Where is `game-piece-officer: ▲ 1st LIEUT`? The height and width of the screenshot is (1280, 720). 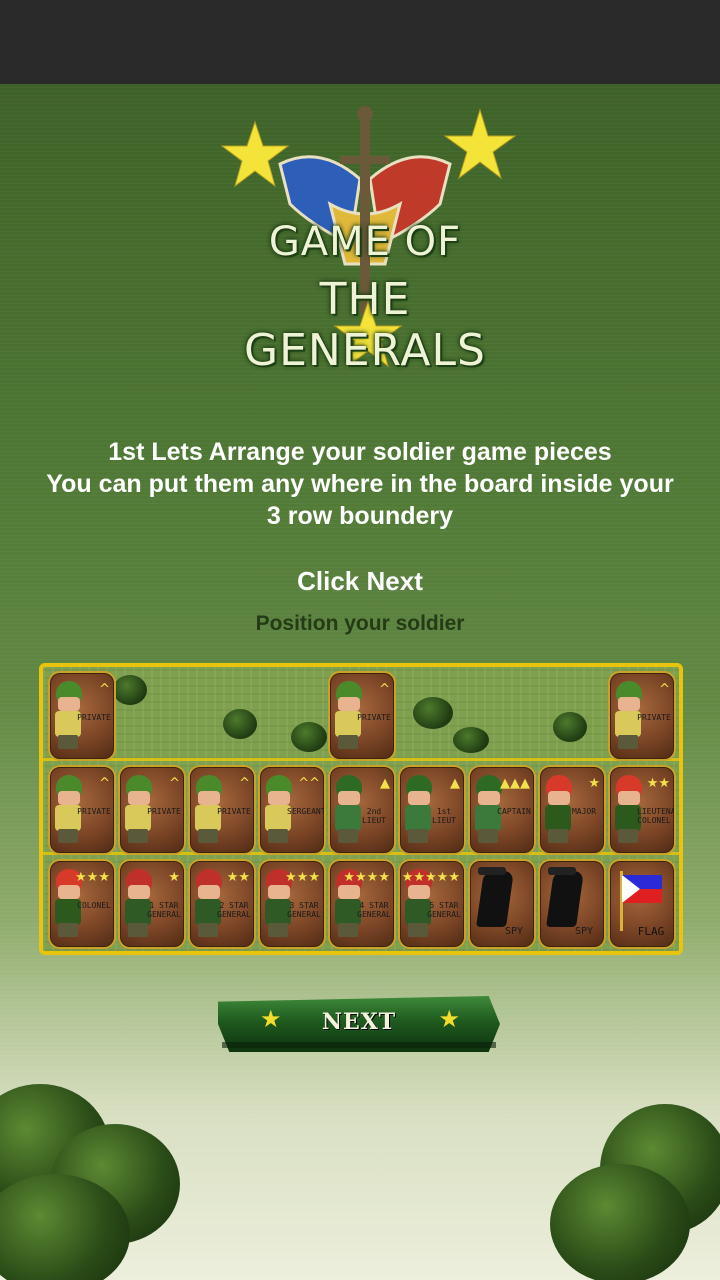 game-piece-officer: ▲ 1st LIEUT is located at coordinates (432, 810).